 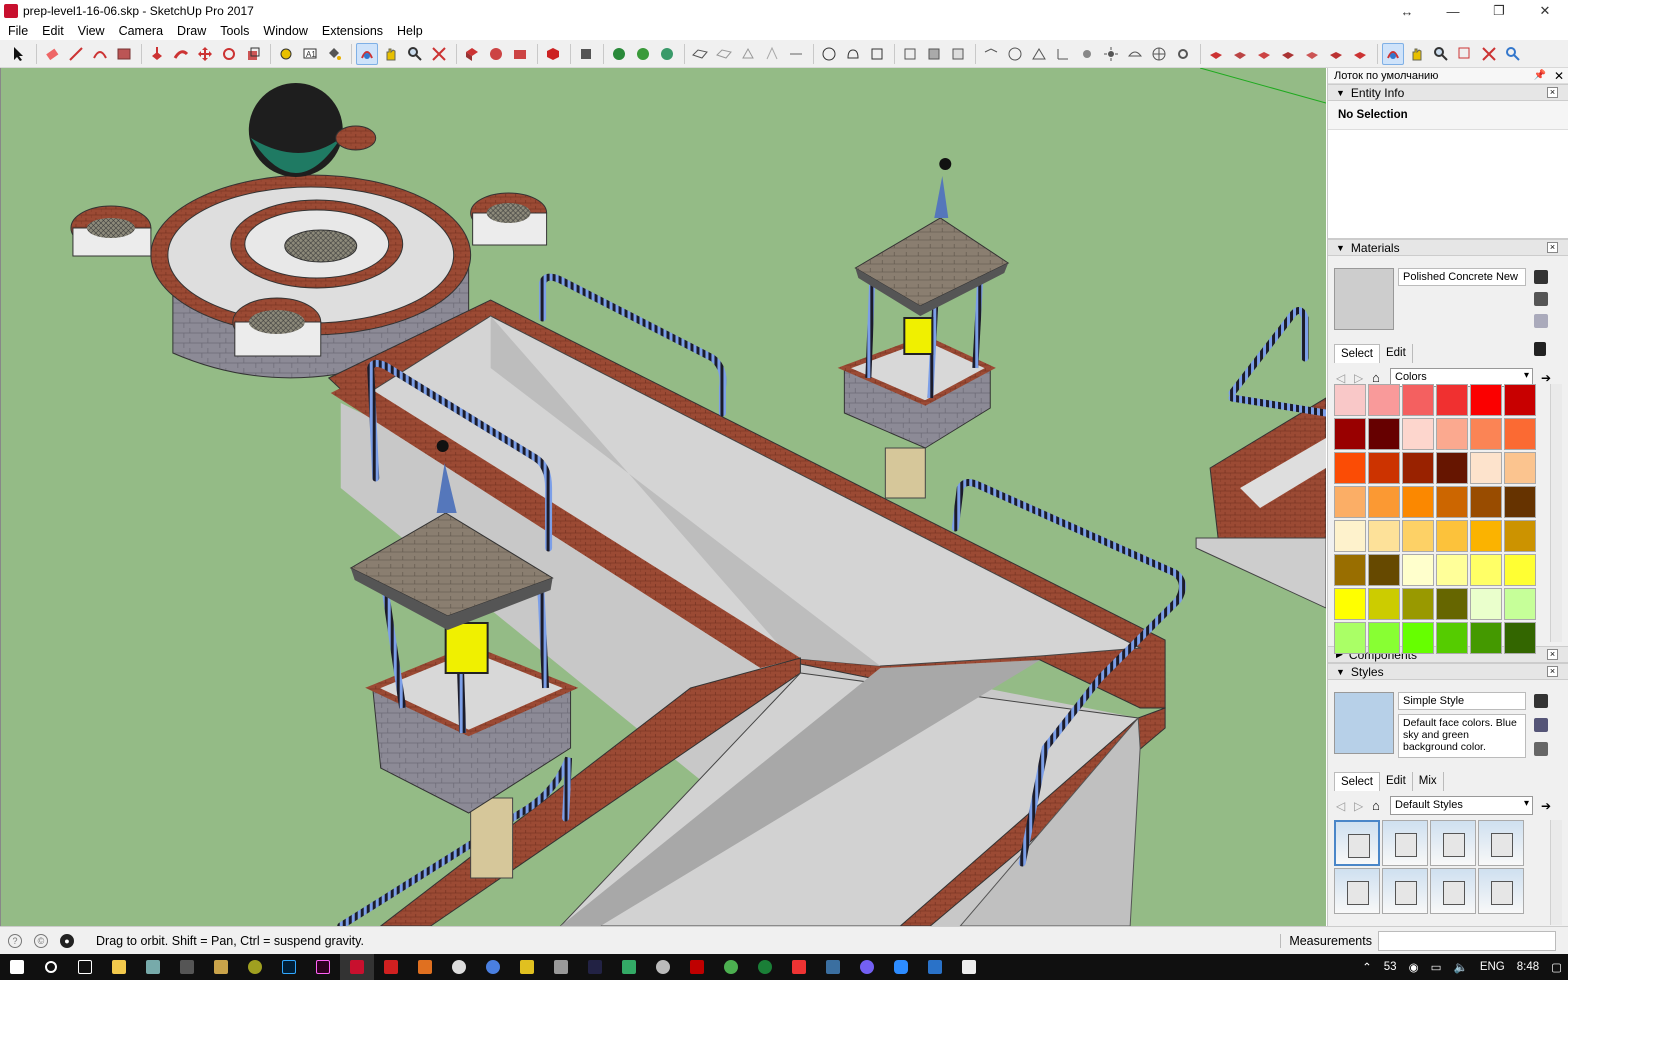 I want to click on user-account-icon: ●, so click(x=67, y=940).